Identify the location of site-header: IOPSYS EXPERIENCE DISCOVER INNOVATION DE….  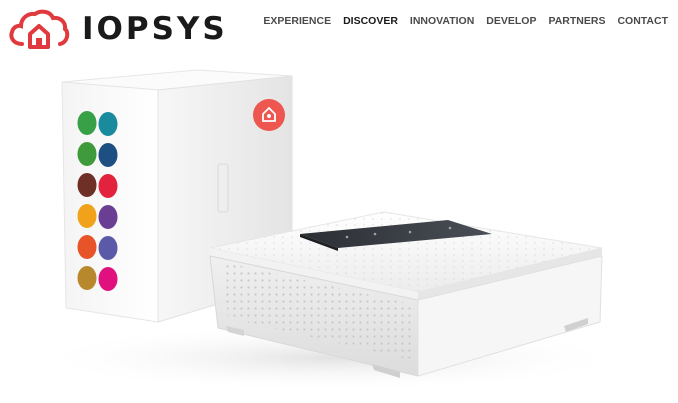
(339, 30).